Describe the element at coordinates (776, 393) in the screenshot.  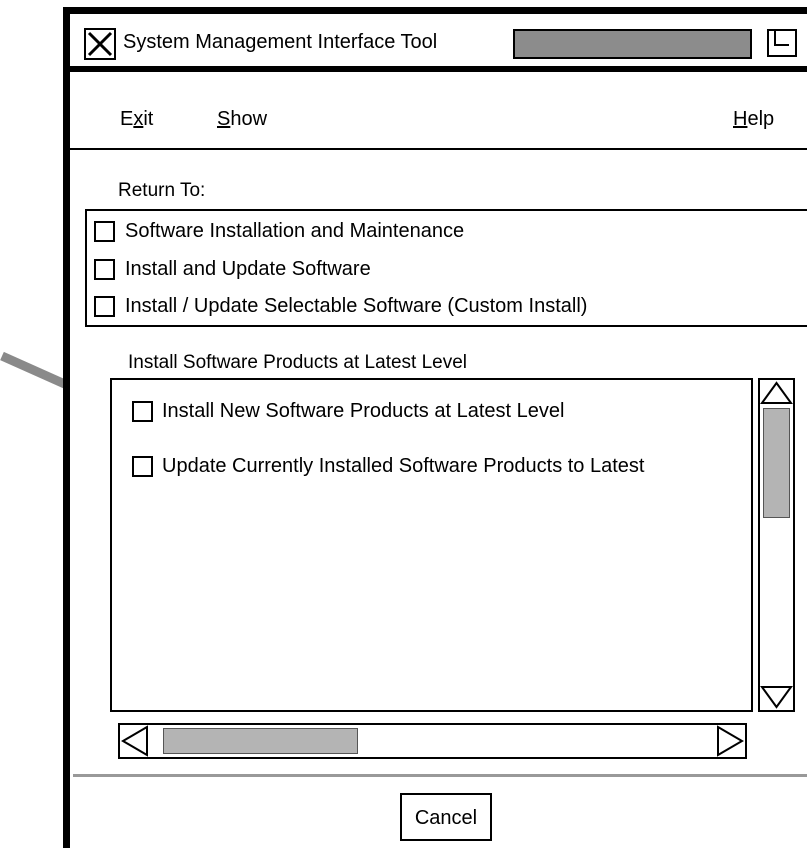
I see `scroll-up-arrow-icon` at that location.